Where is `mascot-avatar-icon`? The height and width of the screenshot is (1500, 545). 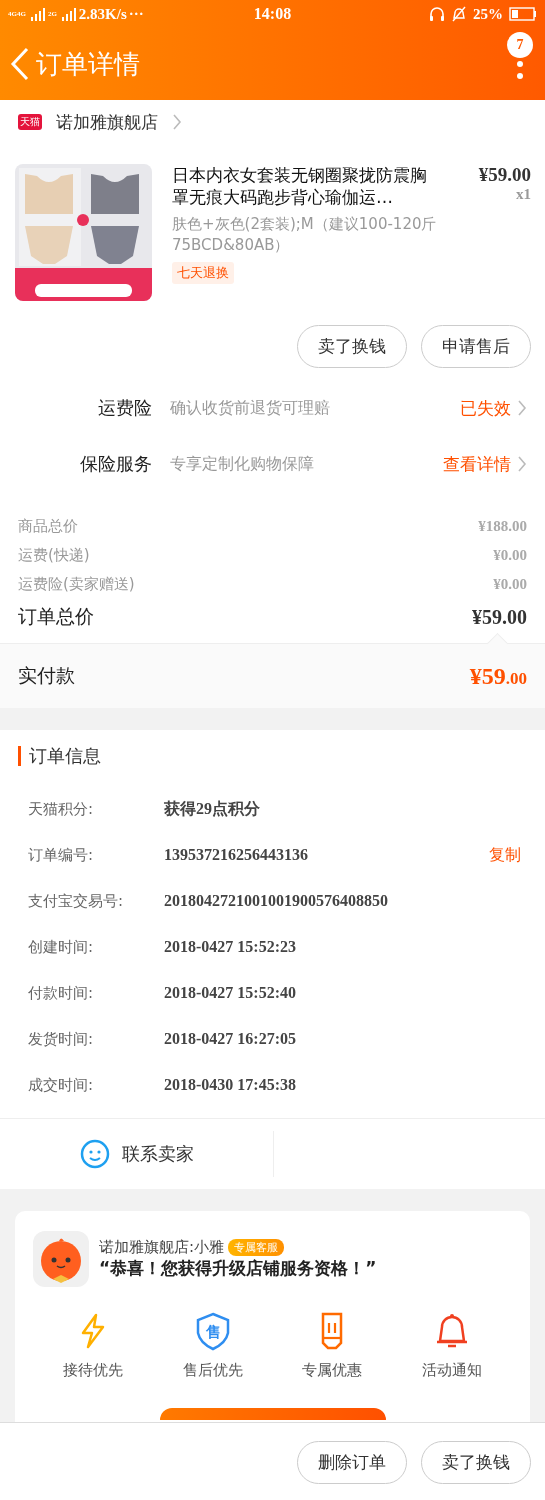 mascot-avatar-icon is located at coordinates (61, 1259).